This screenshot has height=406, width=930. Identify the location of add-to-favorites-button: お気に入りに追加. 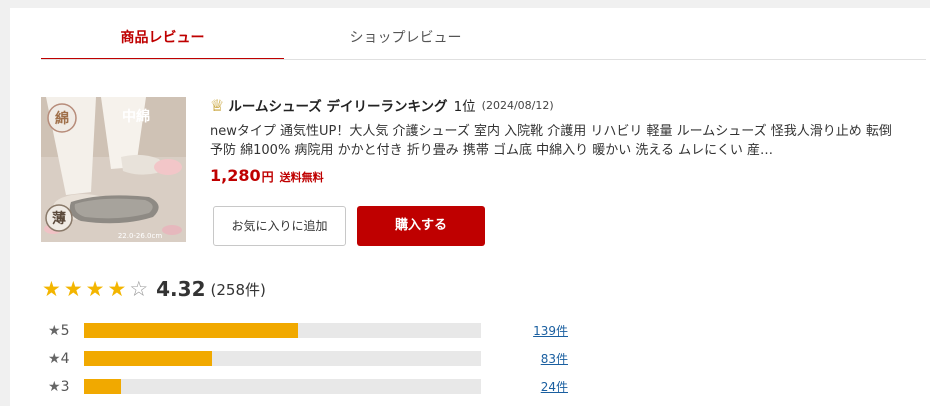
(279, 226).